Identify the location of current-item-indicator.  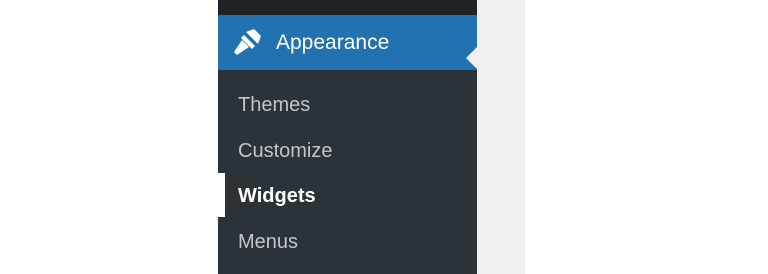
(221, 195).